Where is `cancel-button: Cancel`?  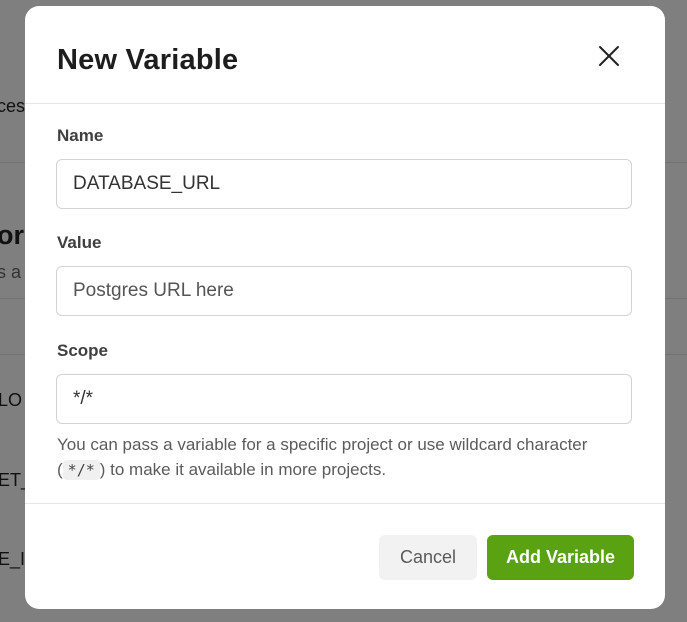
cancel-button: Cancel is located at coordinates (428, 557).